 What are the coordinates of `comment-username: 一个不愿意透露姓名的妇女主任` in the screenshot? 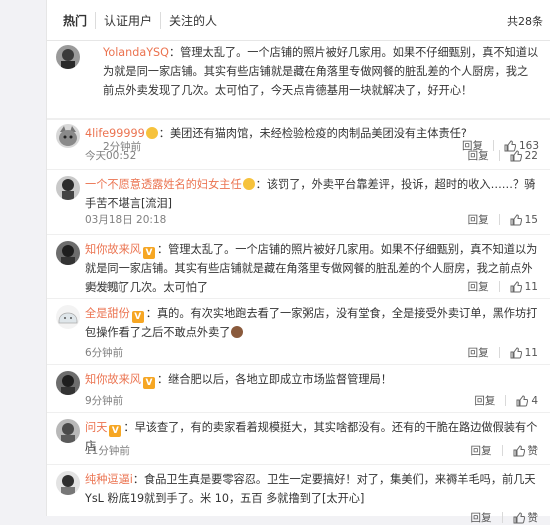 It's located at (163, 184).